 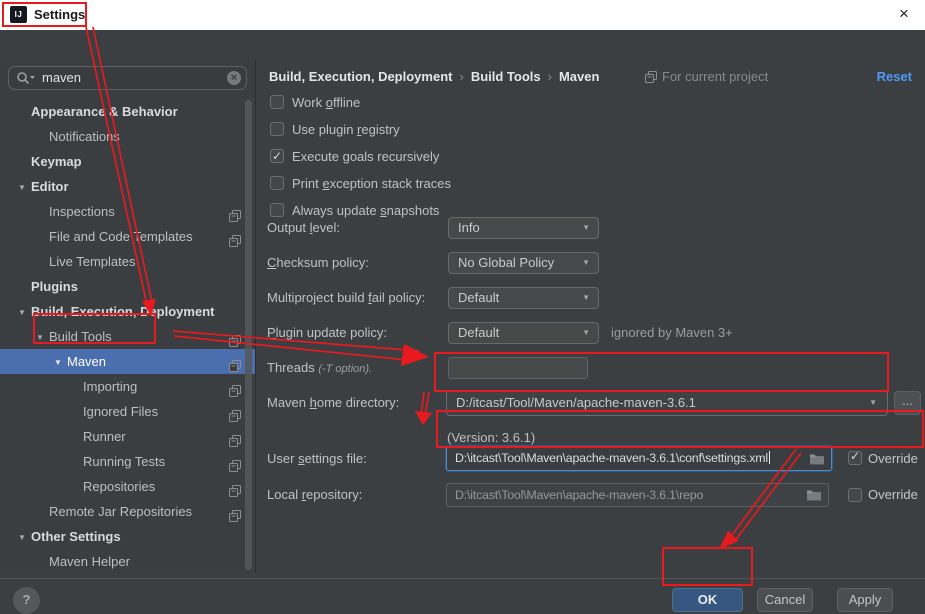 What do you see at coordinates (127, 536) in the screenshot?
I see `sidebar-item-other-settings: ▼ Other Settings` at bounding box center [127, 536].